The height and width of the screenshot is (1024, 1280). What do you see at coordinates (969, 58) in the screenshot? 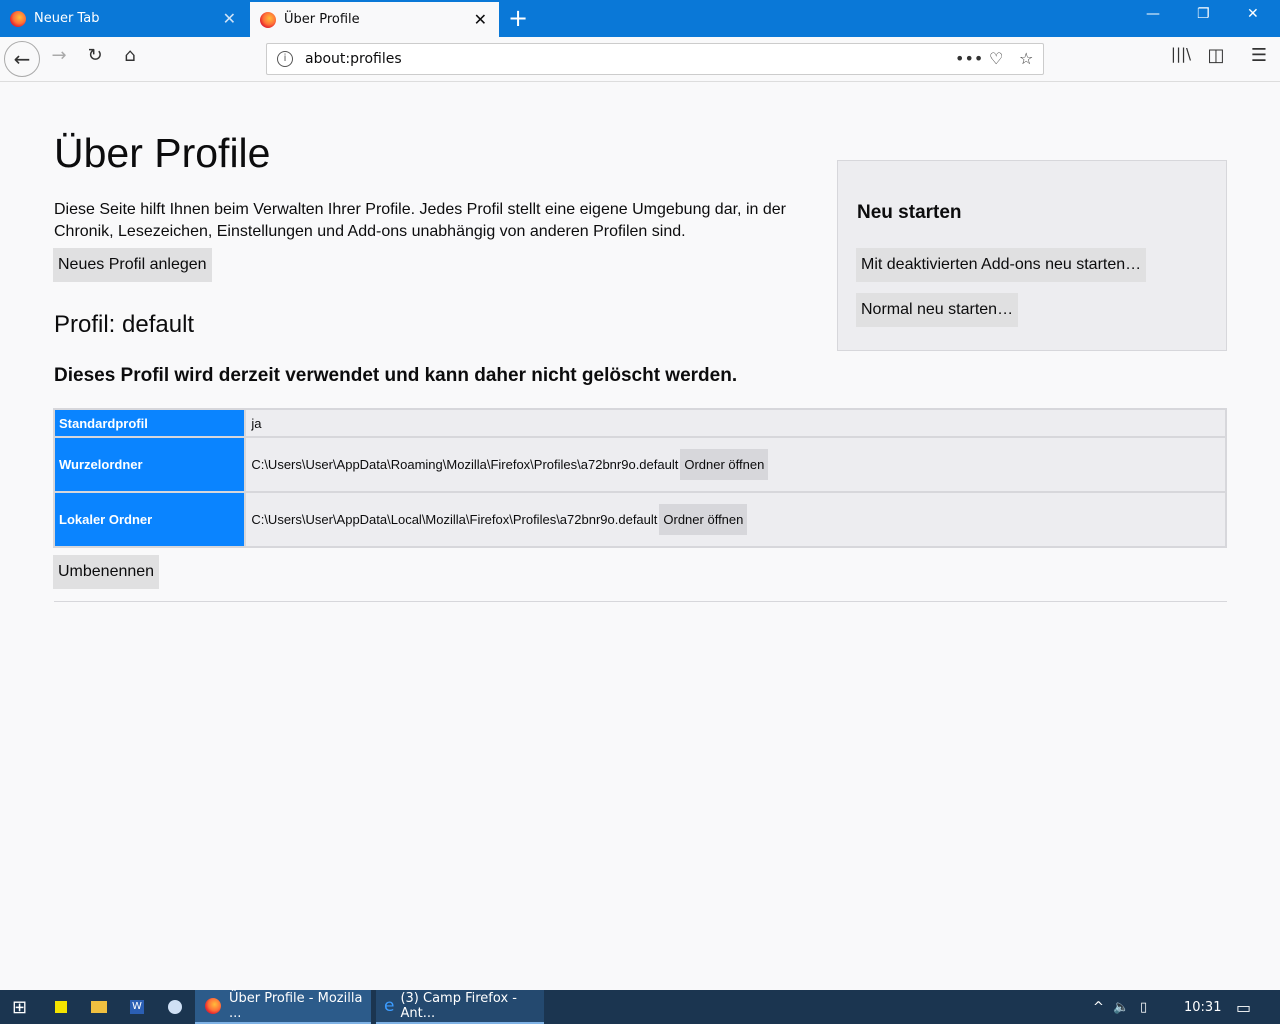
I see `page-actions-icon: •••` at bounding box center [969, 58].